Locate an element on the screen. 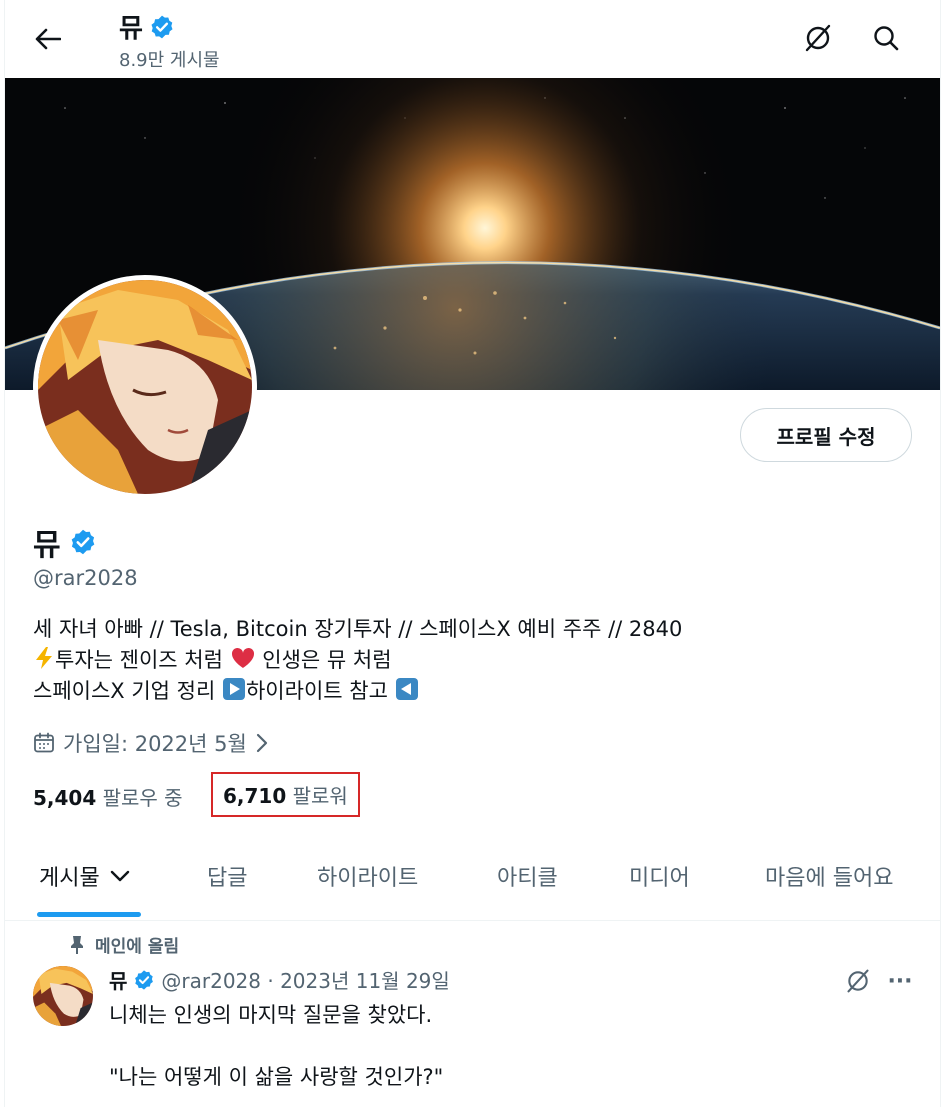 Image resolution: width=946 pixels, height=1107 pixels. post-avatar is located at coordinates (63, 996).